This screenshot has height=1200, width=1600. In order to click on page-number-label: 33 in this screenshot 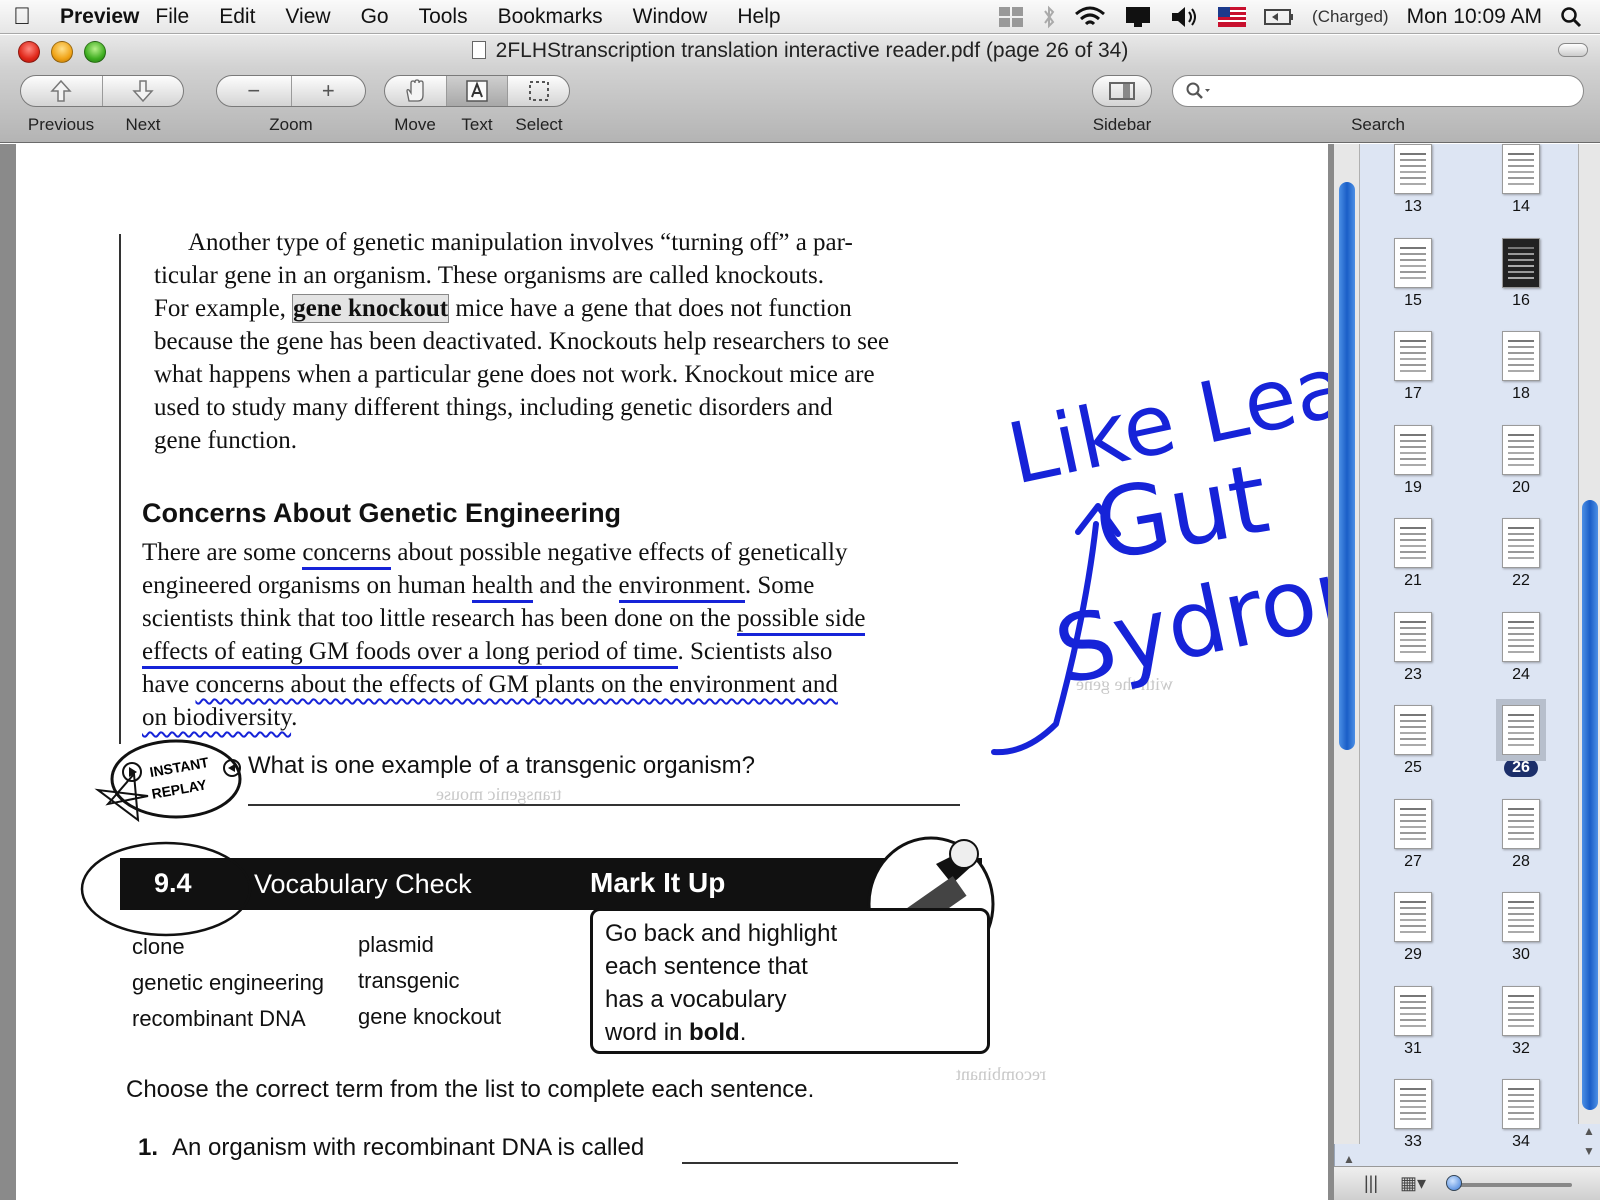, I will do `click(1413, 1141)`.